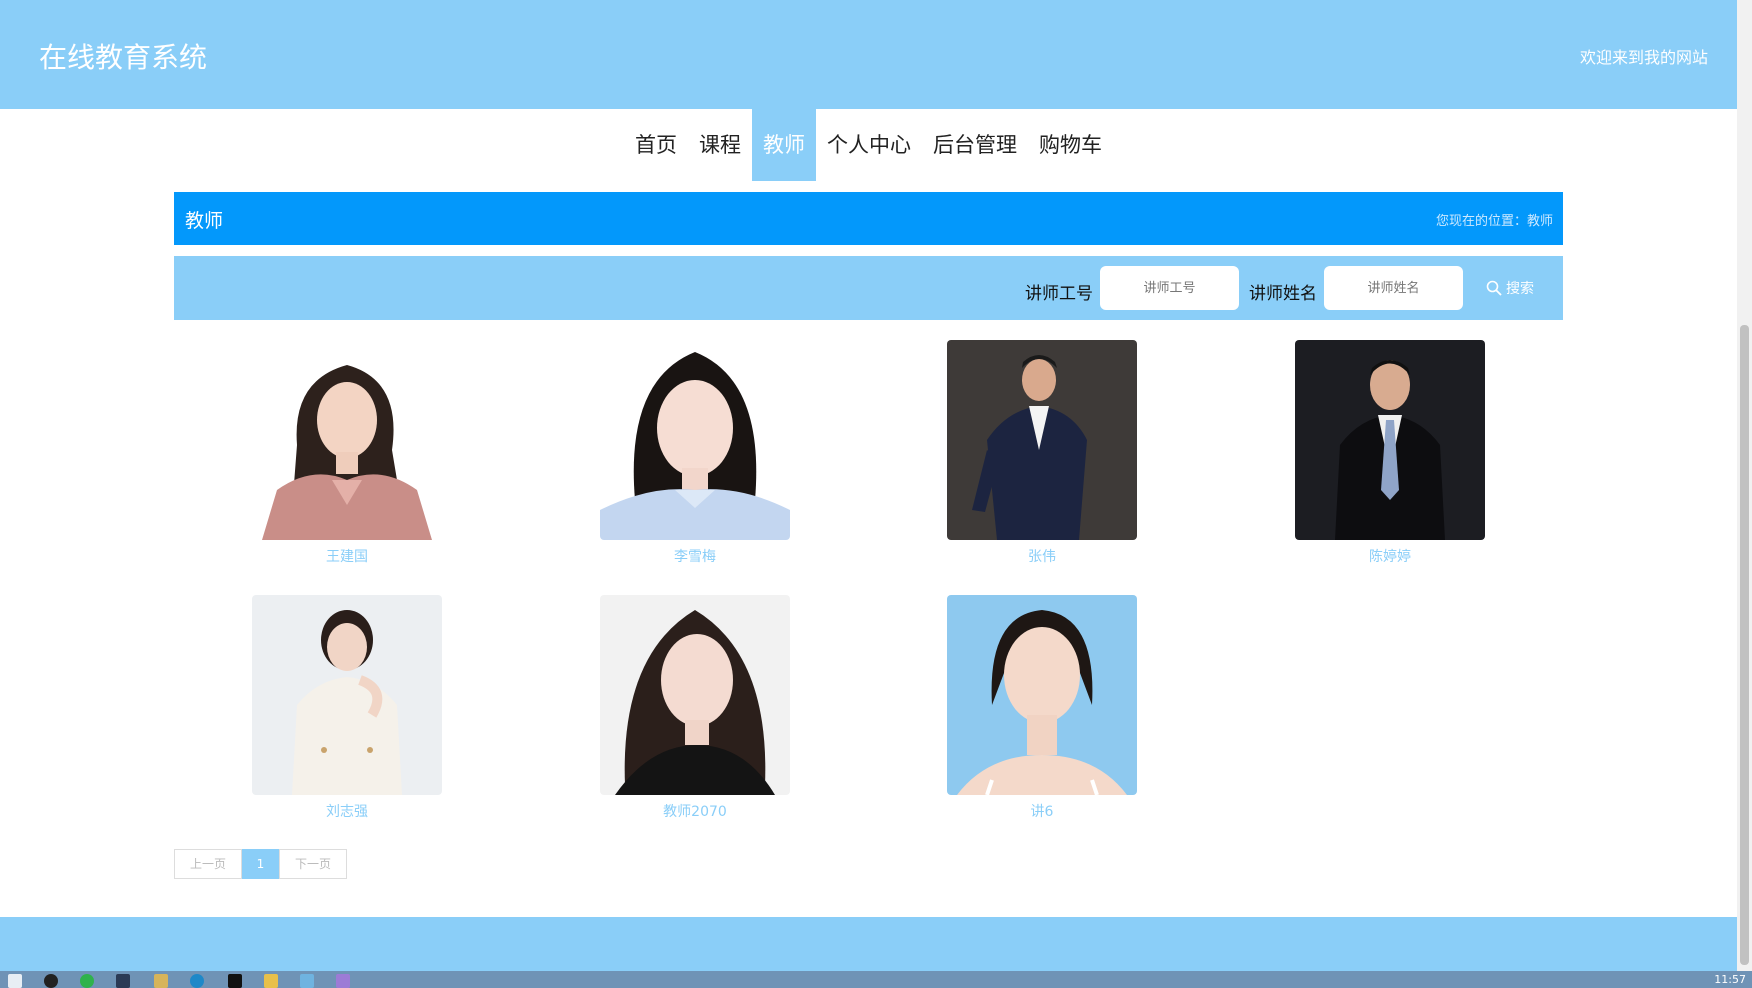 The width and height of the screenshot is (1752, 988). Describe the element at coordinates (1059, 294) in the screenshot. I see `teacher-id-label: 讲师工号` at that location.